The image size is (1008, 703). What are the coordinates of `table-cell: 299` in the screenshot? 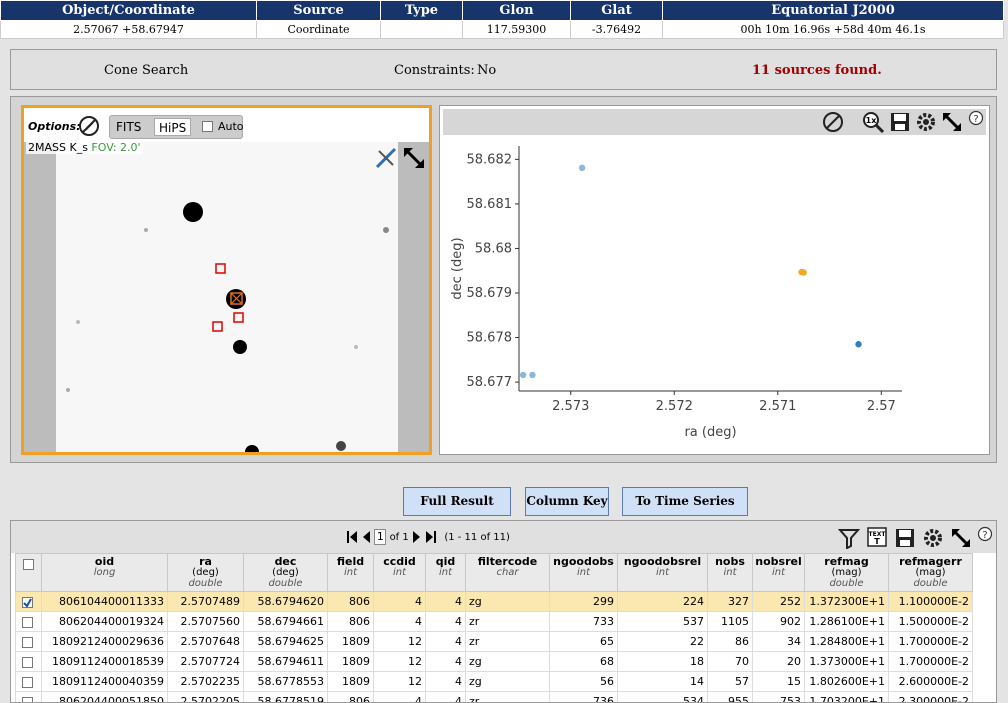 It's located at (583, 601).